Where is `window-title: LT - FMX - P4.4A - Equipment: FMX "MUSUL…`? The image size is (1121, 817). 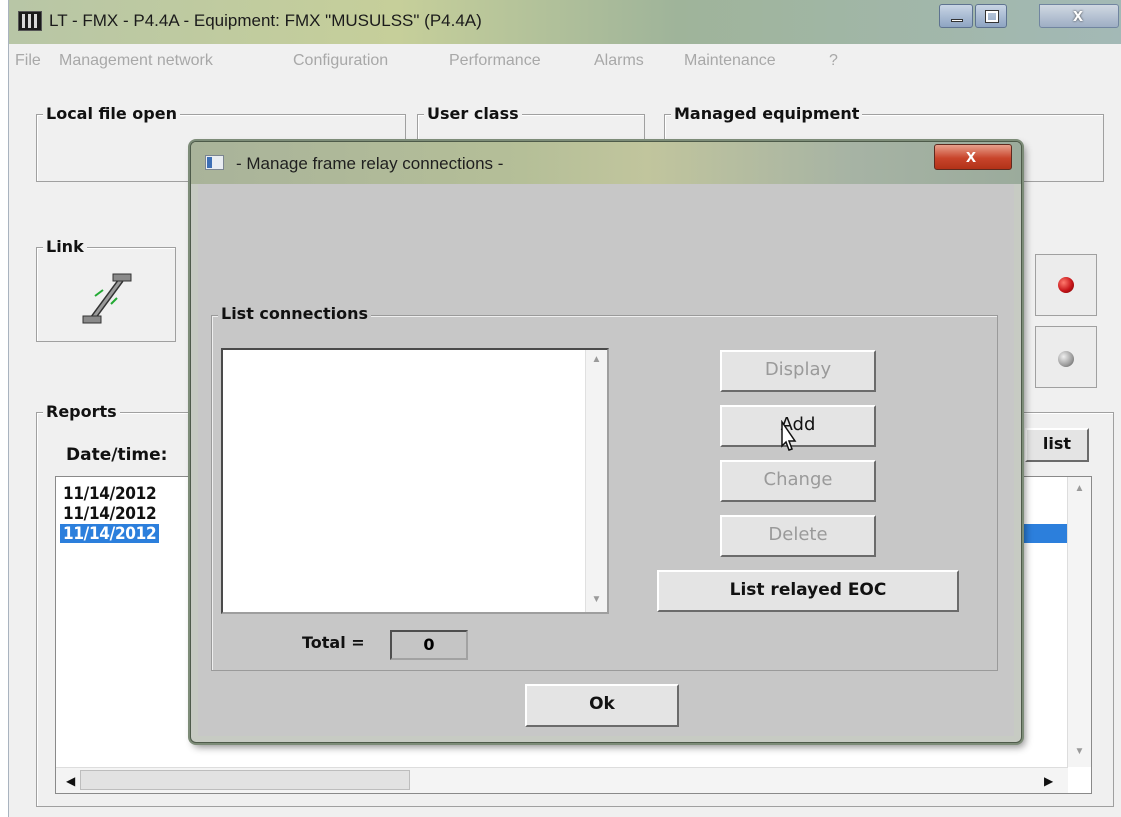 window-title: LT - FMX - P4.4A - Equipment: FMX "MUSUL… is located at coordinates (265, 20).